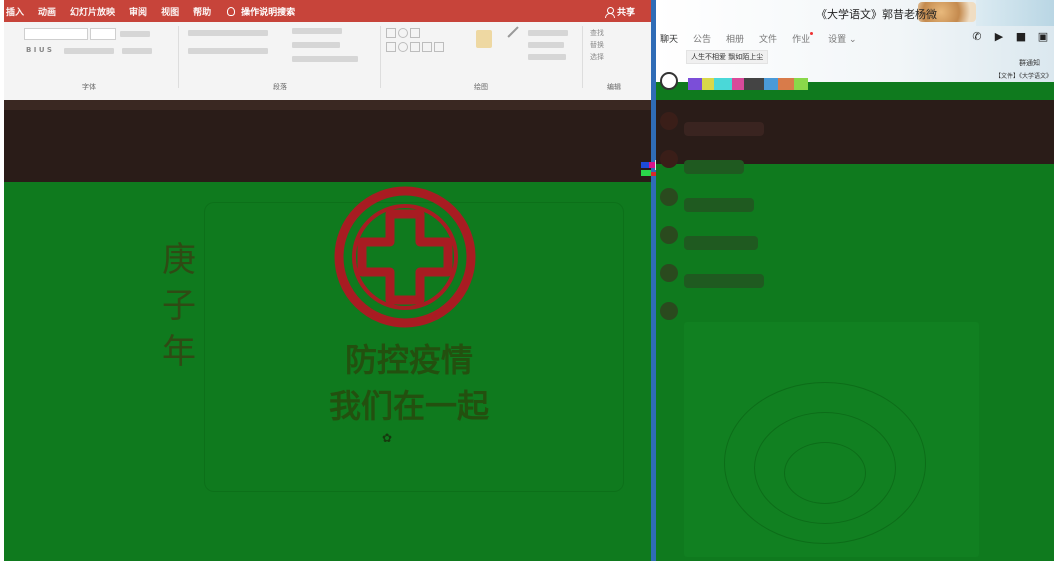  I want to click on slide-title-line-1: 防控疫情, so click(408, 360).